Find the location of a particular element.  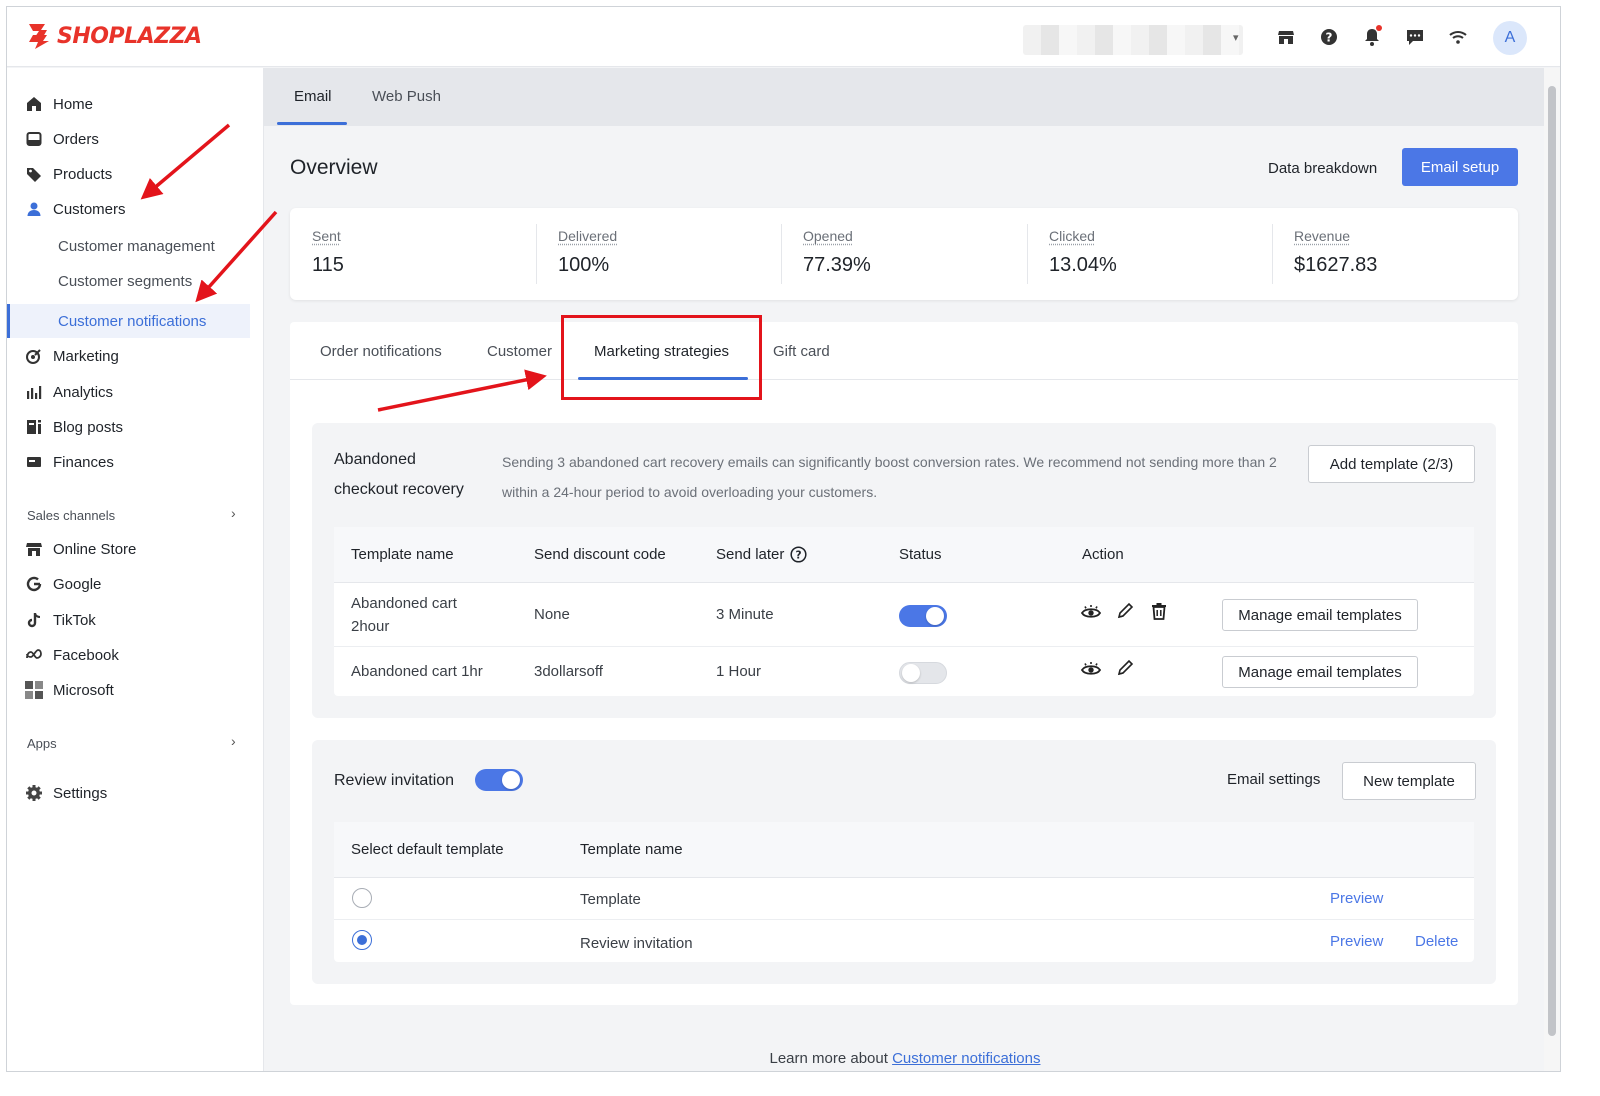

tab-customer: Customer is located at coordinates (519, 351).